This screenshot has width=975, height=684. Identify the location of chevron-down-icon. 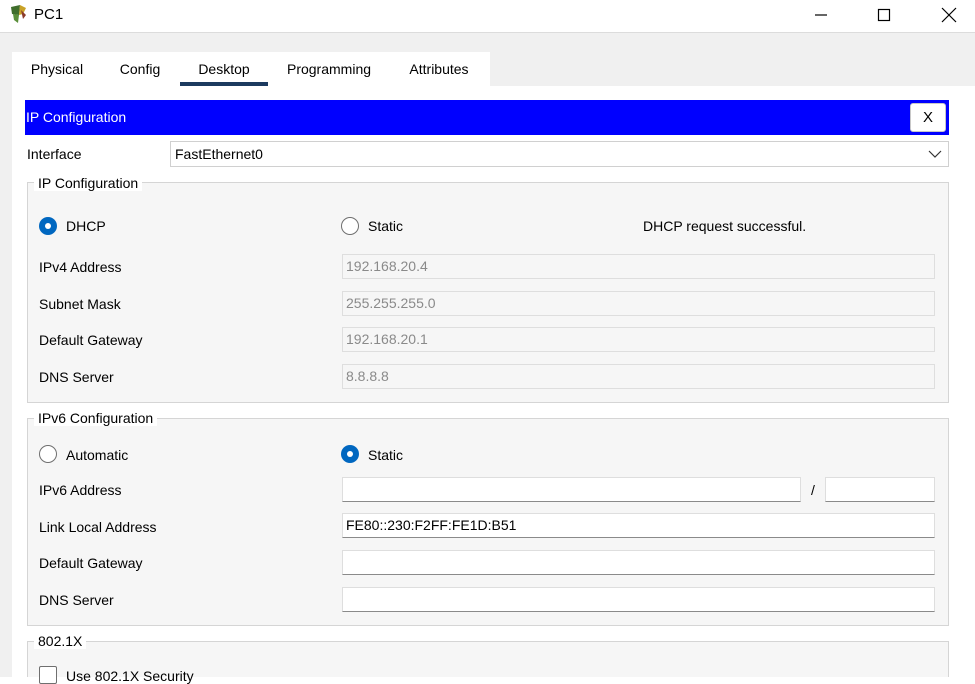
(935, 154).